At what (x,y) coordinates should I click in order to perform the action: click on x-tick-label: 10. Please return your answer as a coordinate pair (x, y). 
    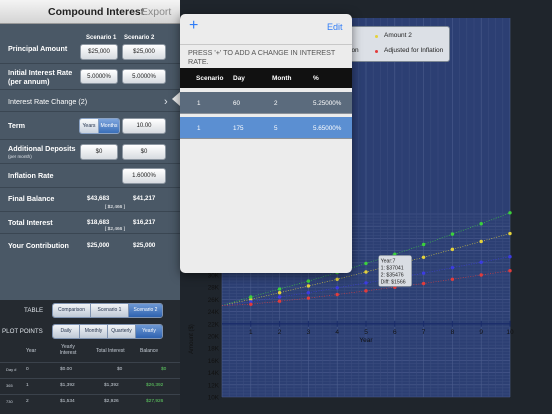
    Looking at the image, I should click on (510, 332).